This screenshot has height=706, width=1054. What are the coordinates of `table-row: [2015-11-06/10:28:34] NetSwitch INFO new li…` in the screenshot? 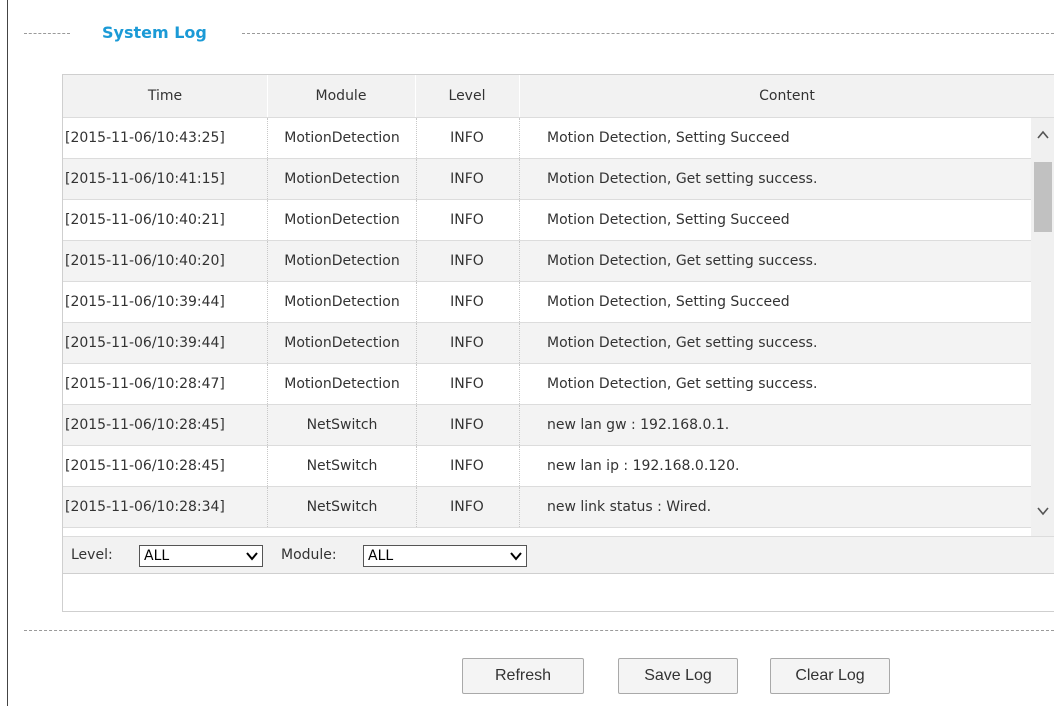 It's located at (547, 507).